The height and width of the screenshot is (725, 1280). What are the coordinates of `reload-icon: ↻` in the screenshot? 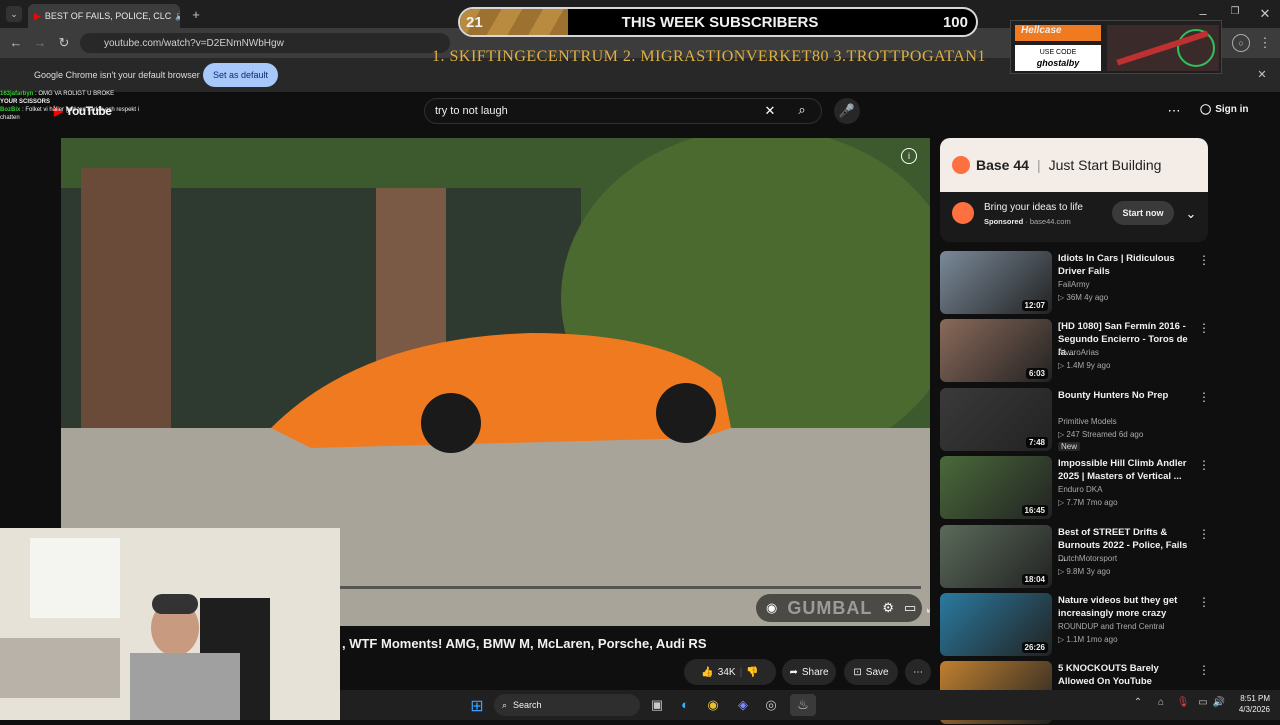 It's located at (64, 43).